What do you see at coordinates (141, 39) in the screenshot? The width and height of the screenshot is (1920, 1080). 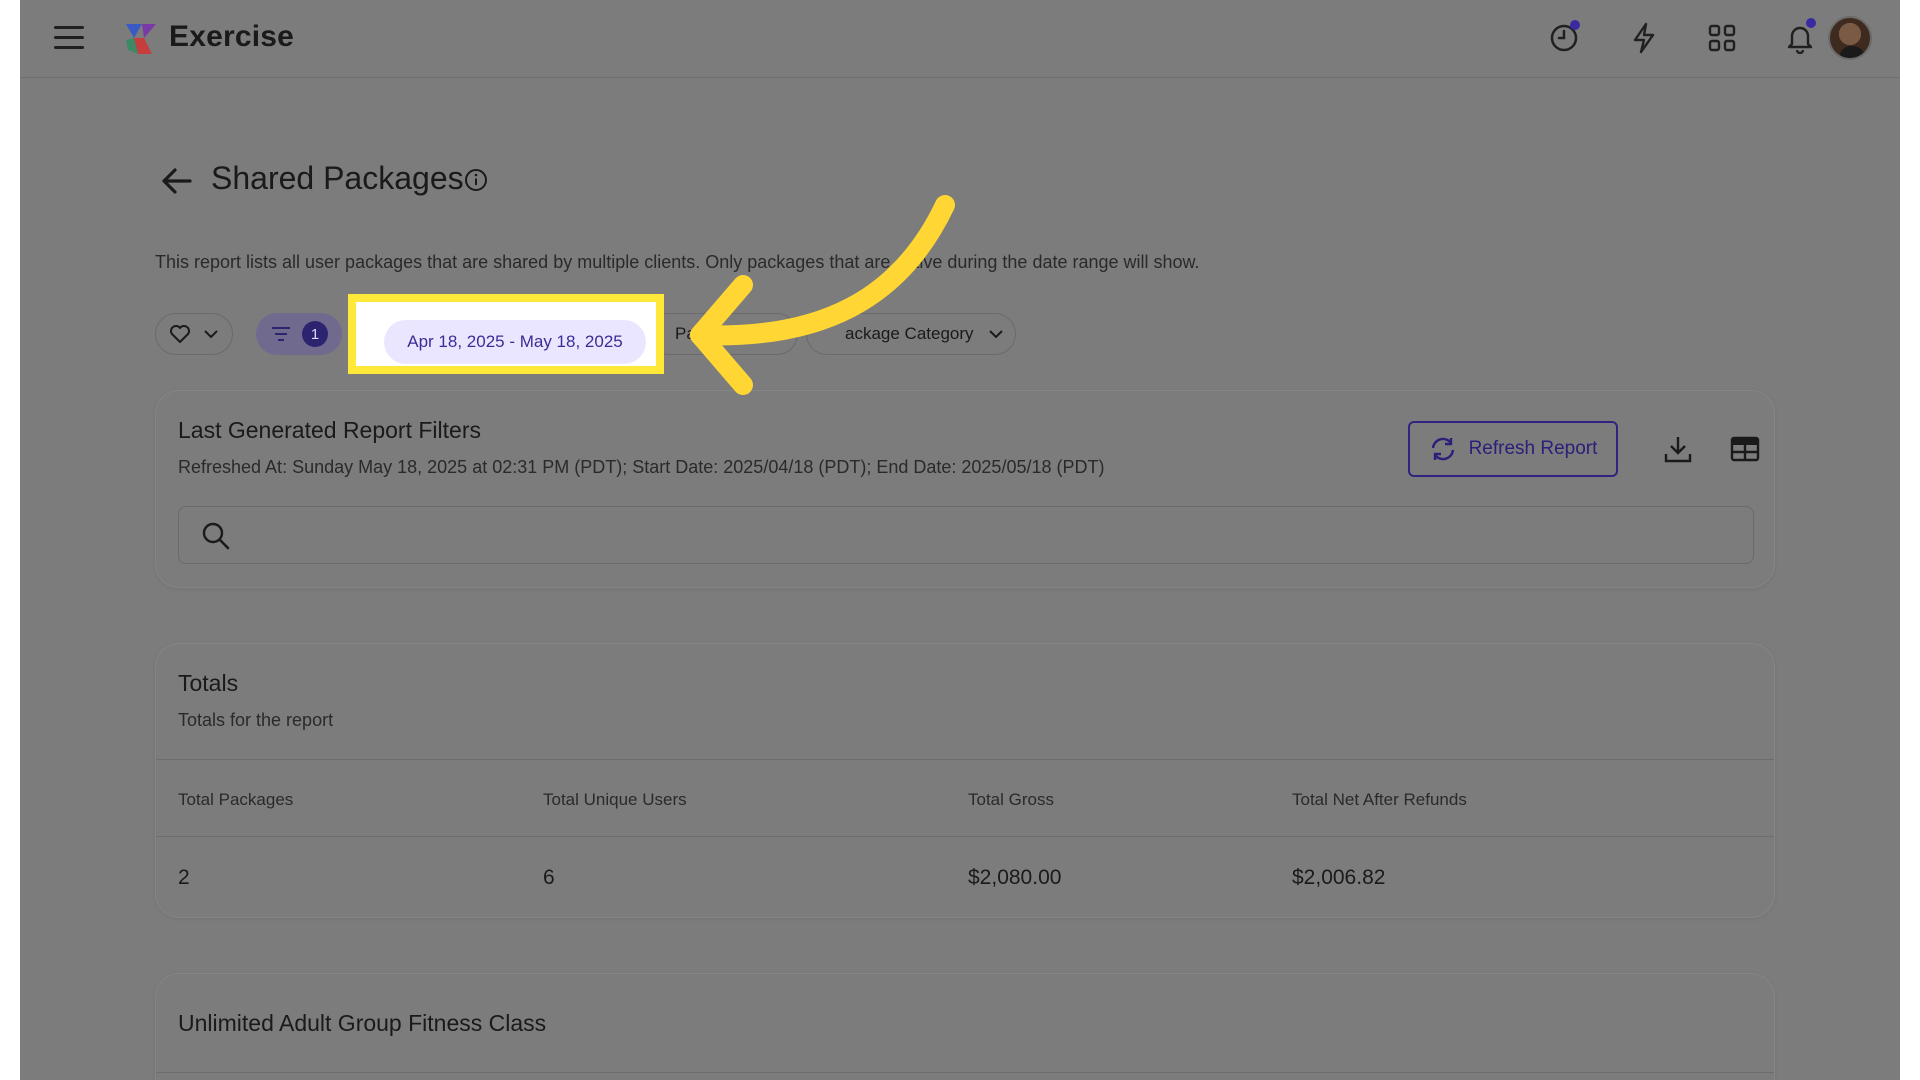 I see `app-logo` at bounding box center [141, 39].